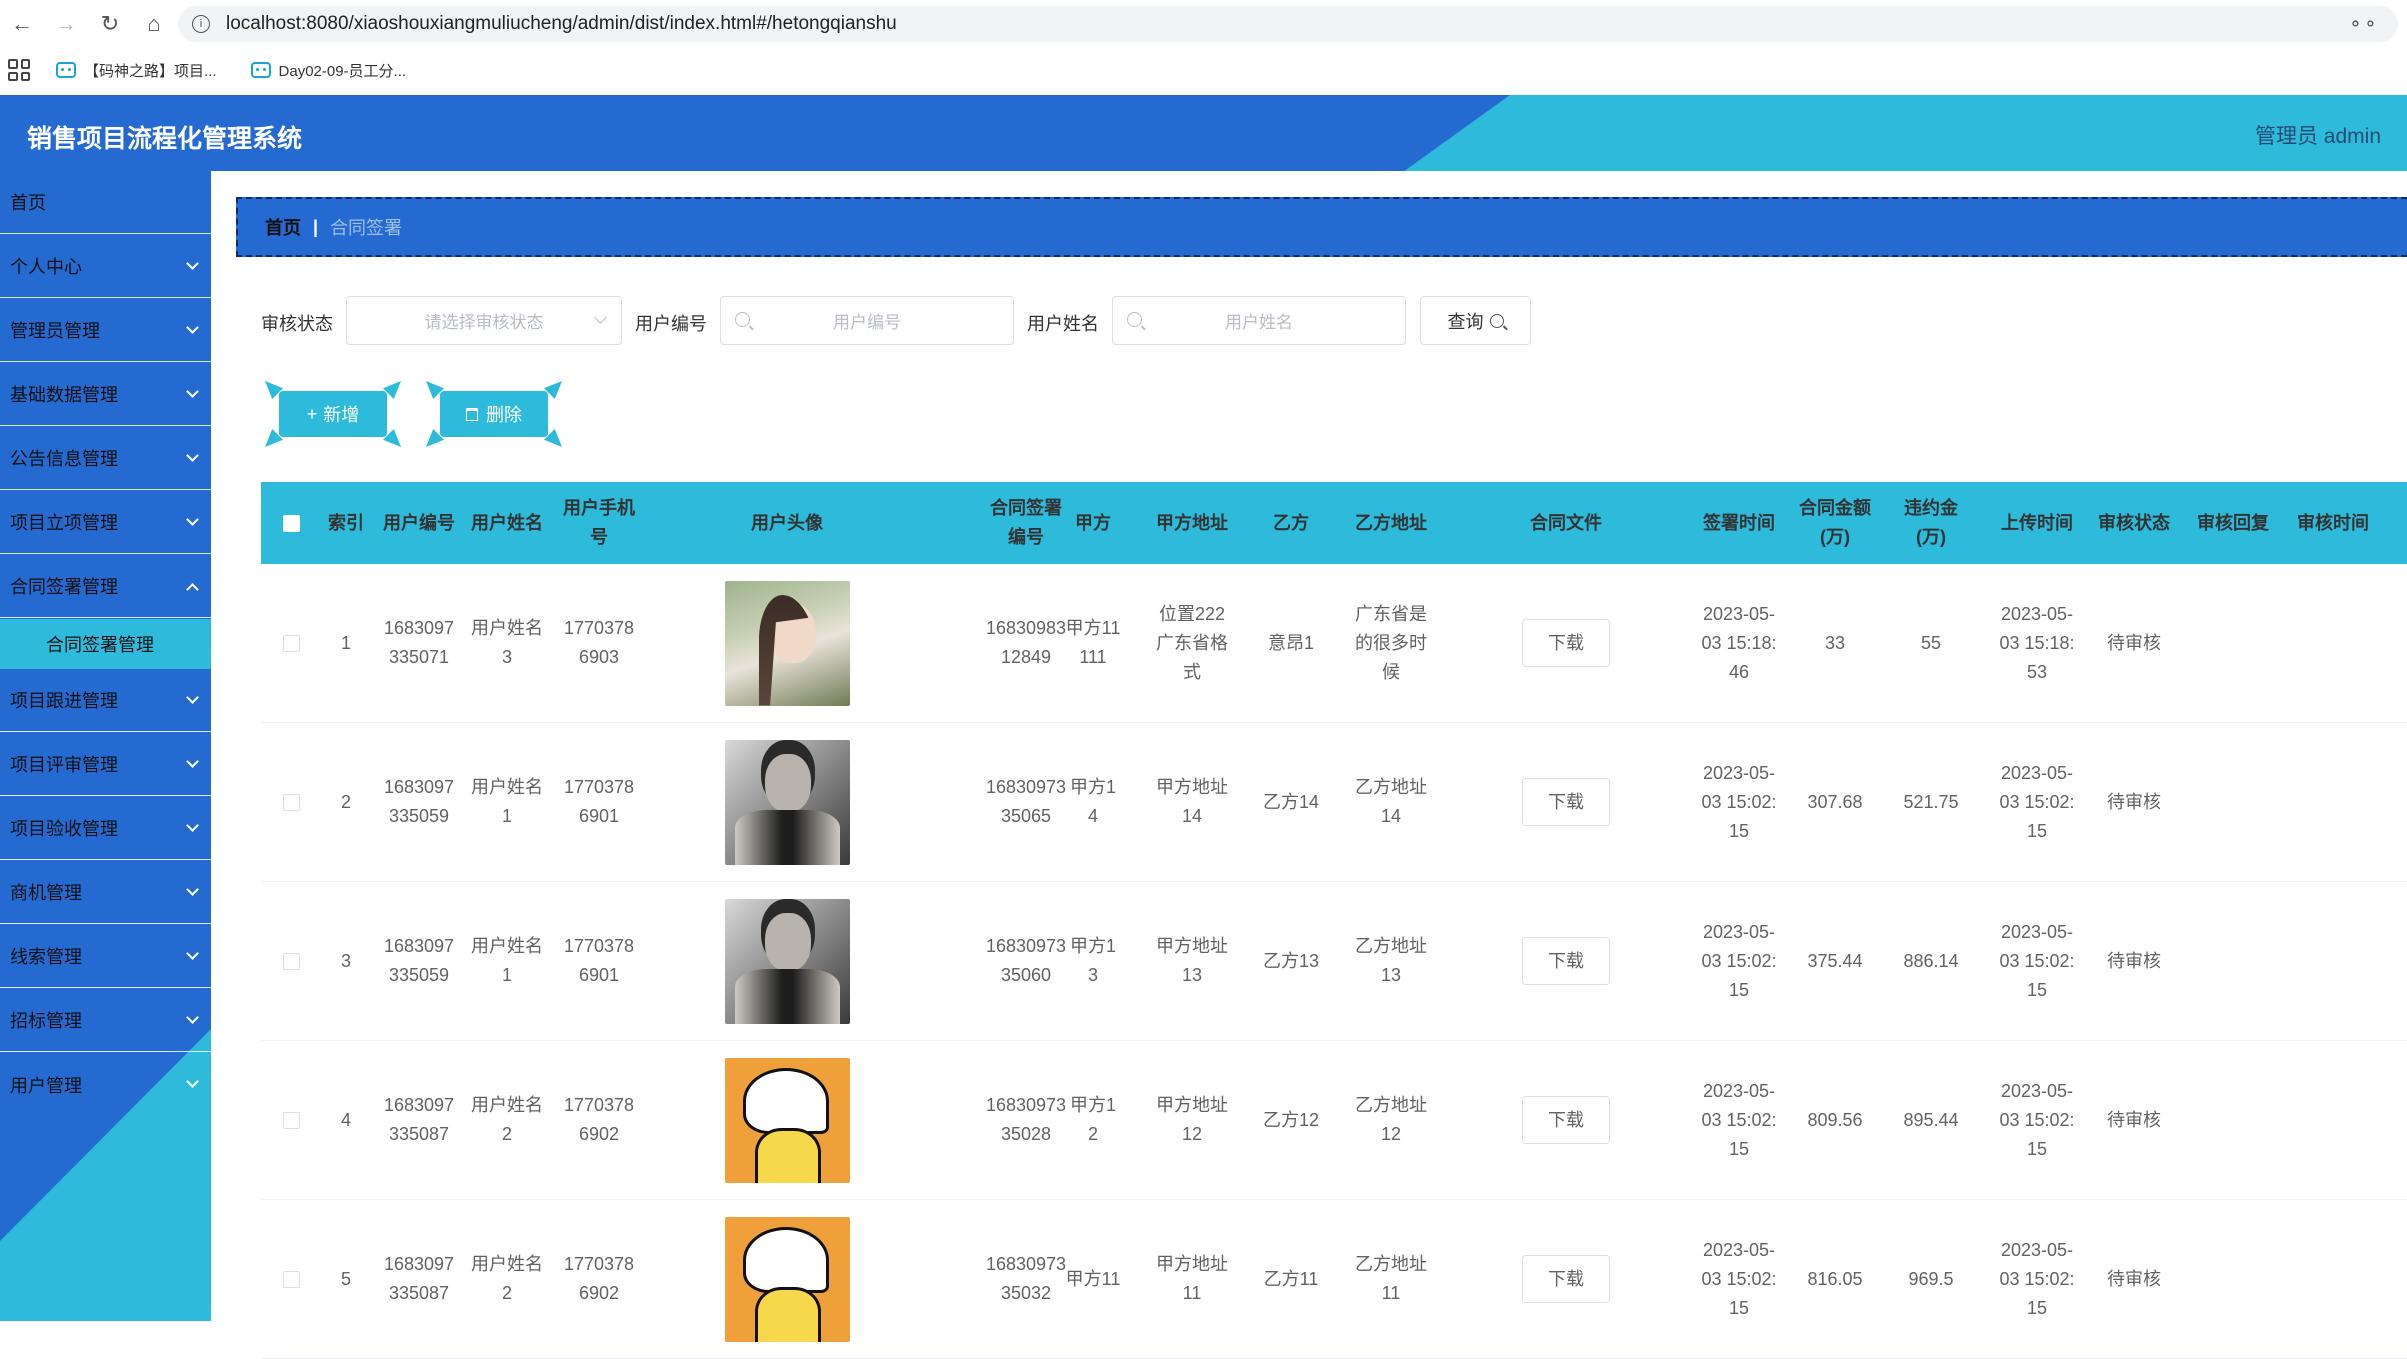 Image resolution: width=2407 pixels, height=1359 pixels. I want to click on cell-contract-file: 下载, so click(1566, 802).